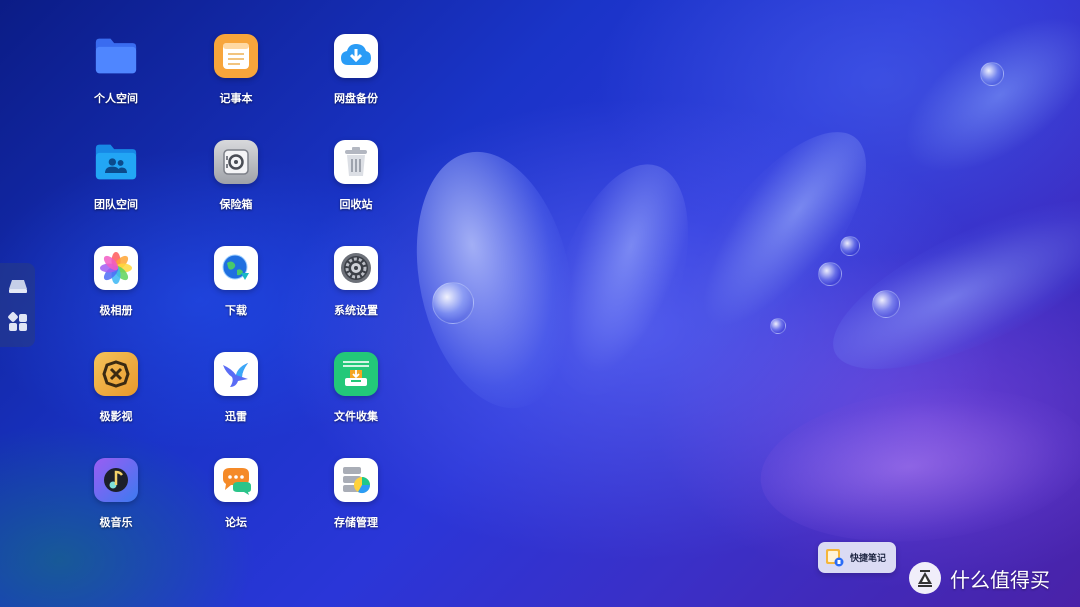 The width and height of the screenshot is (1080, 607). What do you see at coordinates (356, 507) in the screenshot?
I see `app-storage: 存储管理` at bounding box center [356, 507].